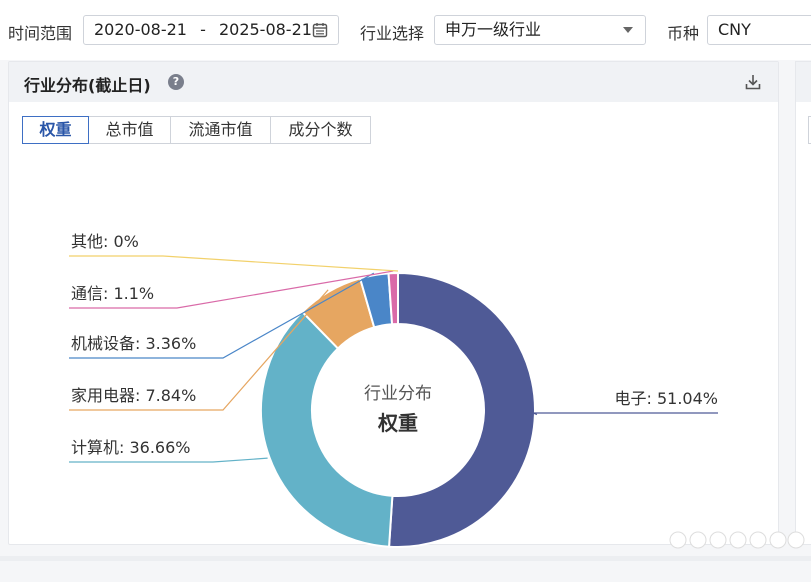  I want to click on help-icon: ?, so click(176, 82).